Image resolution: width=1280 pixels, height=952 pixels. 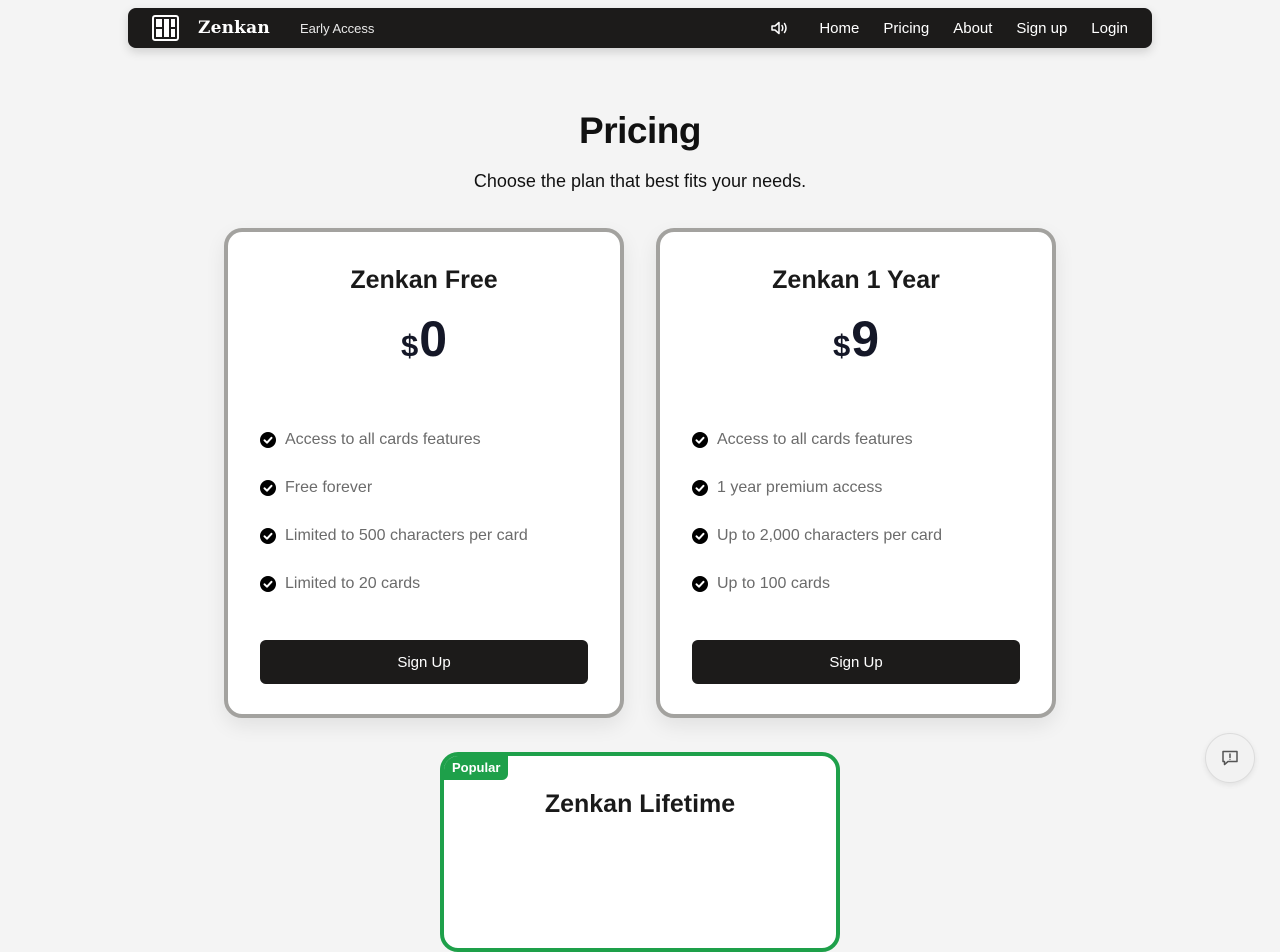 What do you see at coordinates (353, 583) in the screenshot?
I see `feature-text: Limited to 20 cards` at bounding box center [353, 583].